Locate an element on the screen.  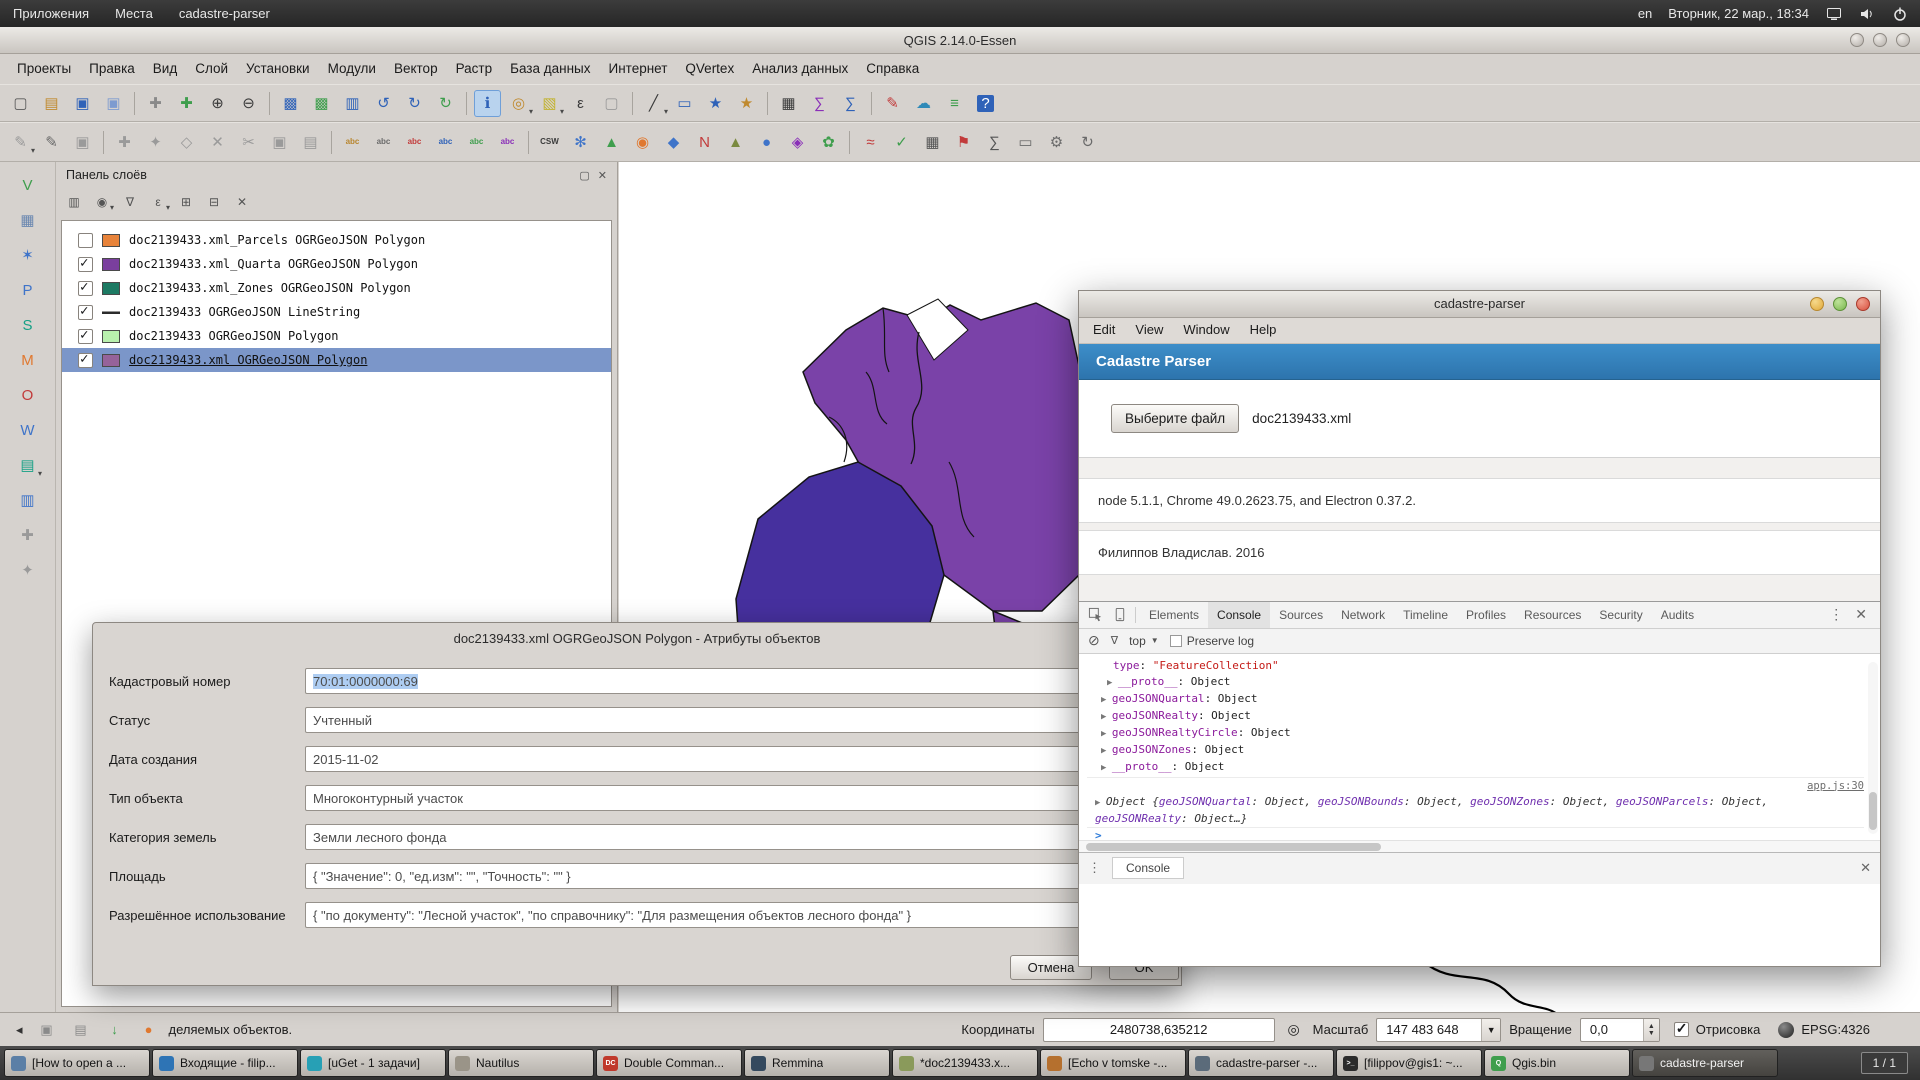
qgis-menu-item: Вектор is located at coordinates (416, 69).